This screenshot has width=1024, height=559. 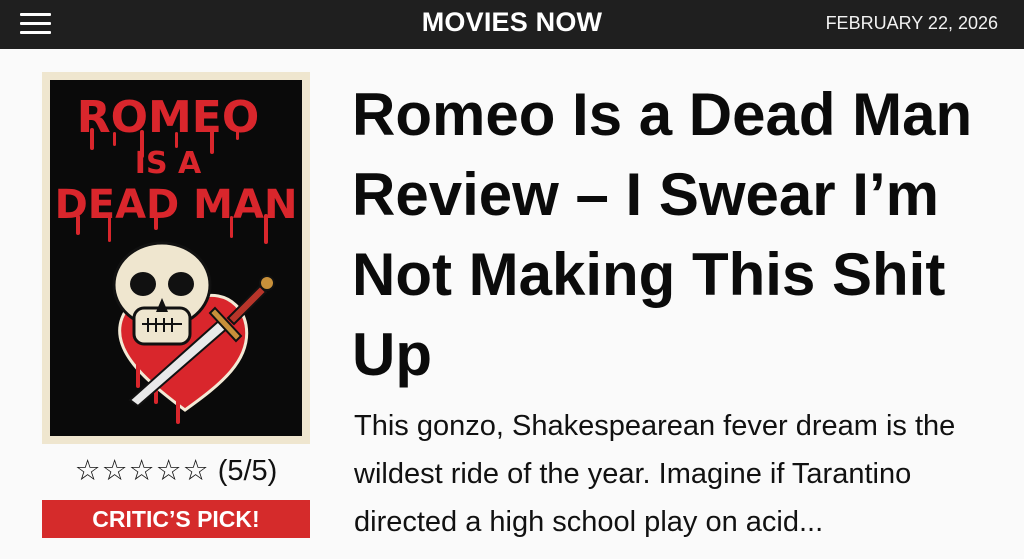 I want to click on poster-illustration: ROMEO IS A DEAD MAN, so click(x=176, y=258).